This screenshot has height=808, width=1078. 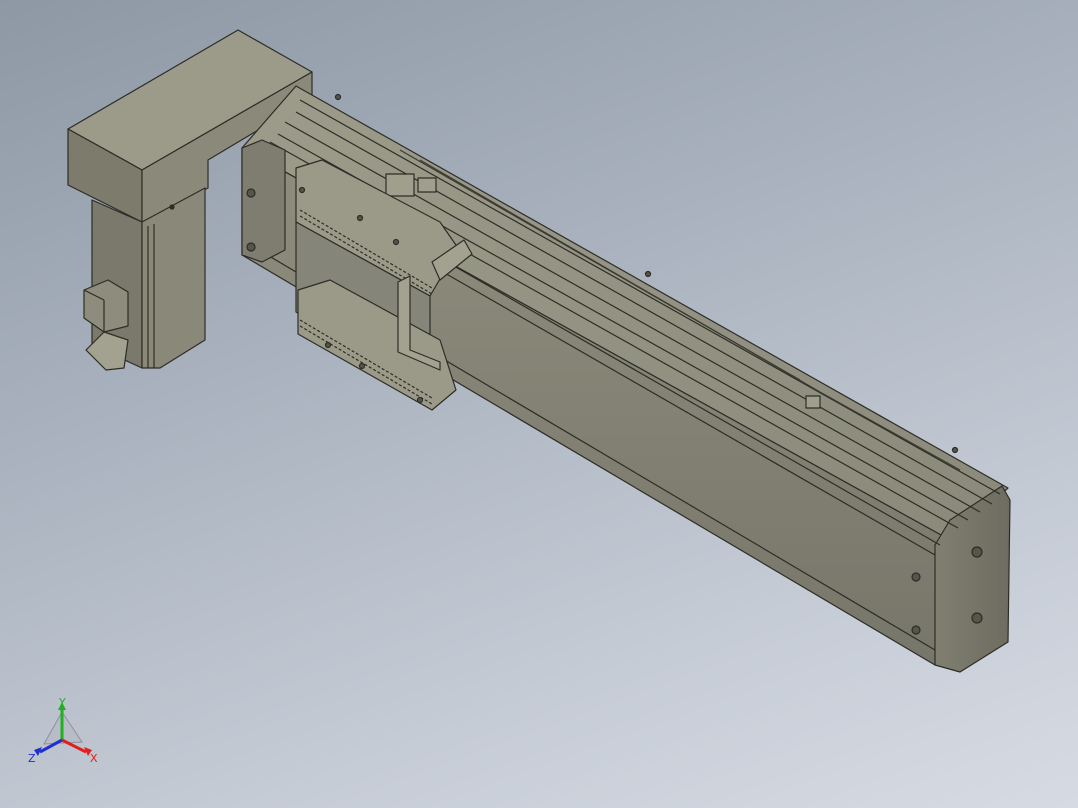 I want to click on view-orientation-triad: Y X Z, so click(x=67, y=732).